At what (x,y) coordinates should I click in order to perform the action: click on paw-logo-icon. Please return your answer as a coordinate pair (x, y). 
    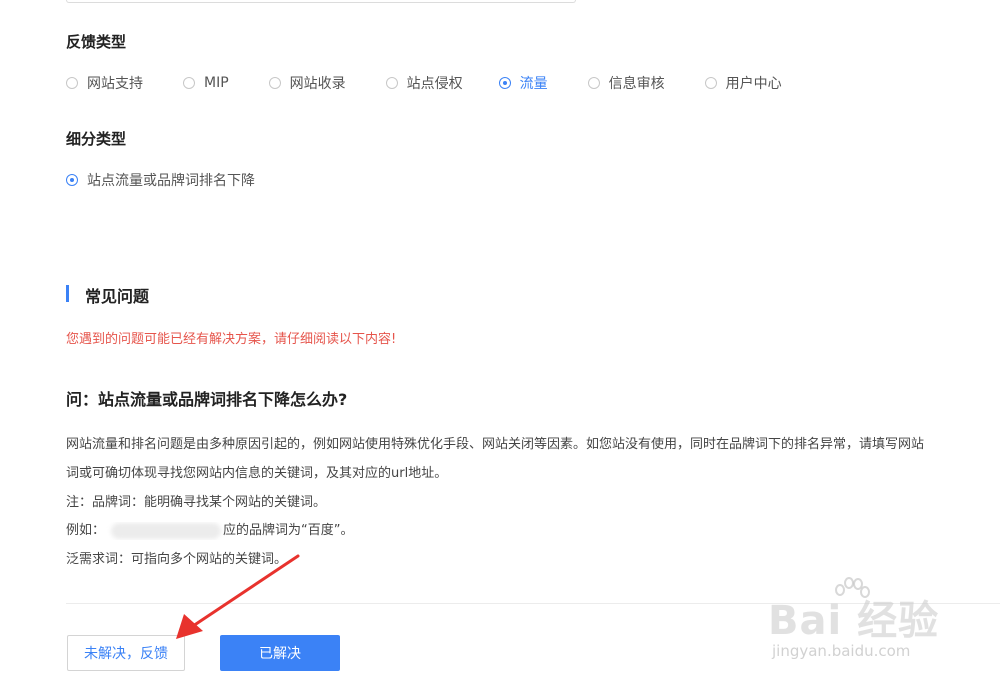
    Looking at the image, I should click on (852, 587).